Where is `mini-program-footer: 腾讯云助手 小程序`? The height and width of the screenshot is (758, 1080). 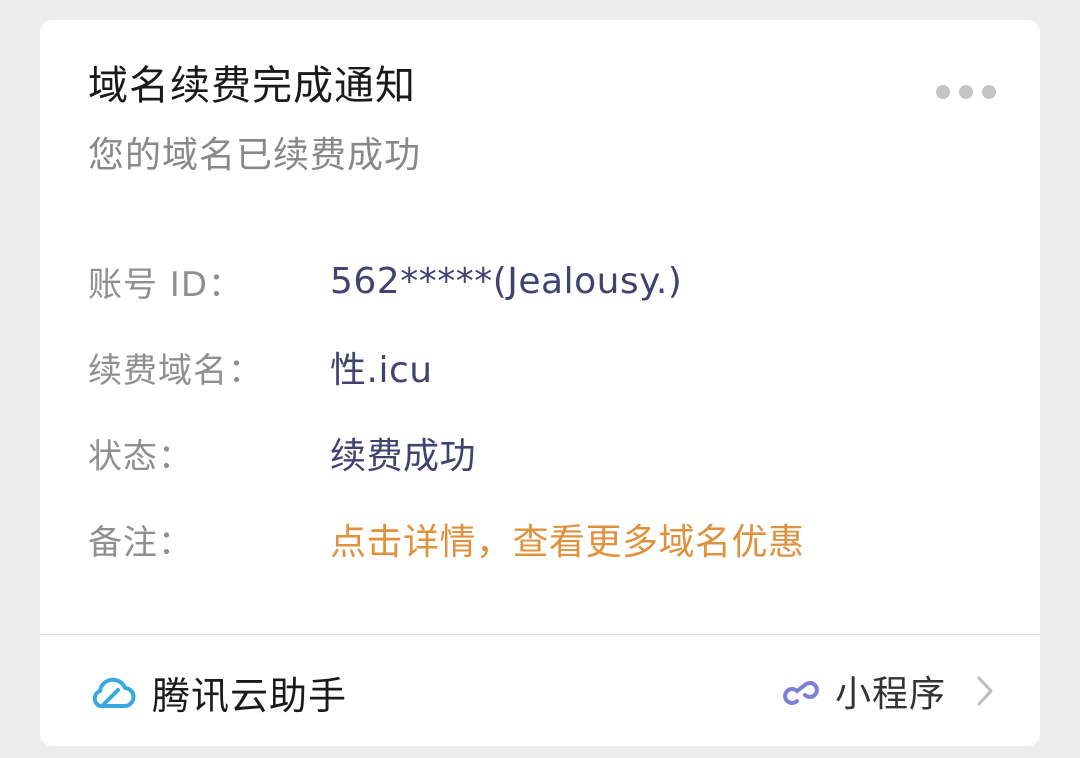 mini-program-footer: 腾讯云助手 小程序 is located at coordinates (540, 690).